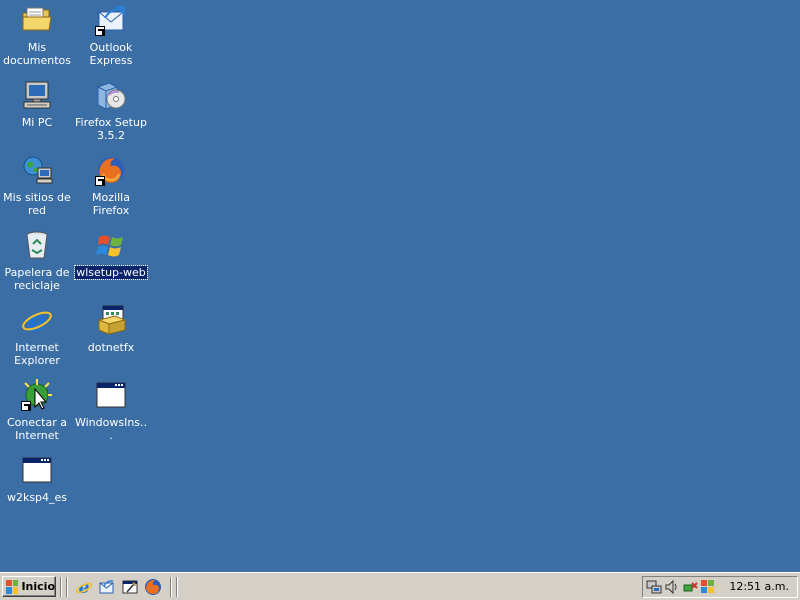 This screenshot has width=800, height=600. Describe the element at coordinates (130, 587) in the screenshot. I see `quicklaunch-show-desktop-icon` at that location.